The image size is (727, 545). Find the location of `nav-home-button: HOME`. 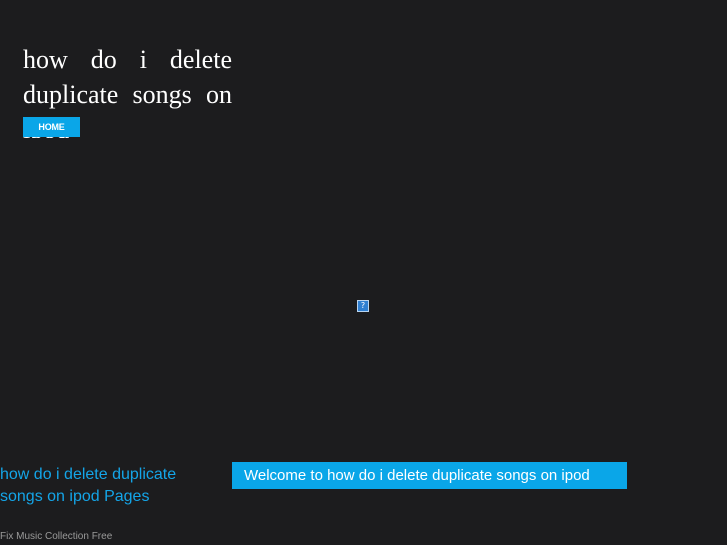

nav-home-button: HOME is located at coordinates (51, 127).